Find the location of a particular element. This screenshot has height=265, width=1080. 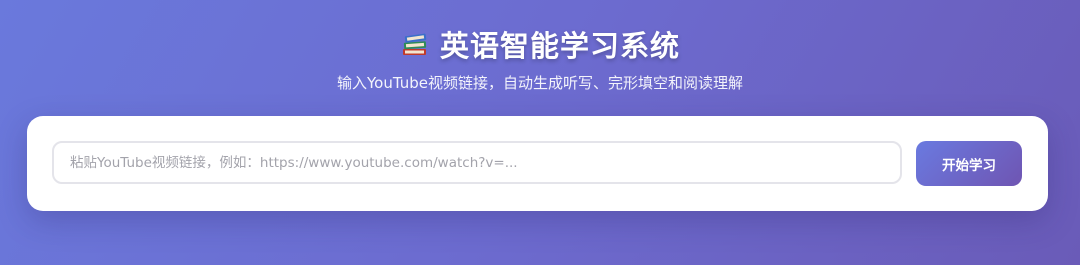

books-icon is located at coordinates (415, 44).